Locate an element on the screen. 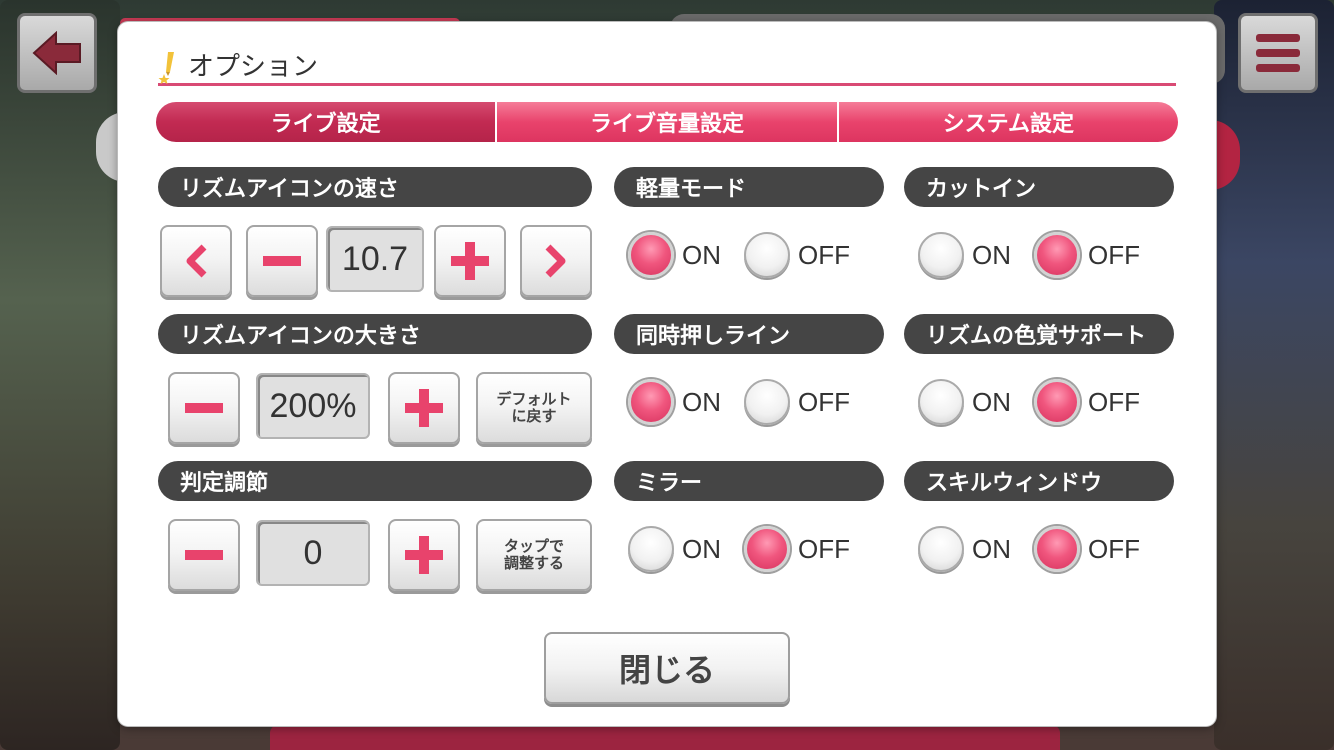 Image resolution: width=1334 pixels, height=750 pixels. color-support-off-radio: OFF is located at coordinates (1087, 402).